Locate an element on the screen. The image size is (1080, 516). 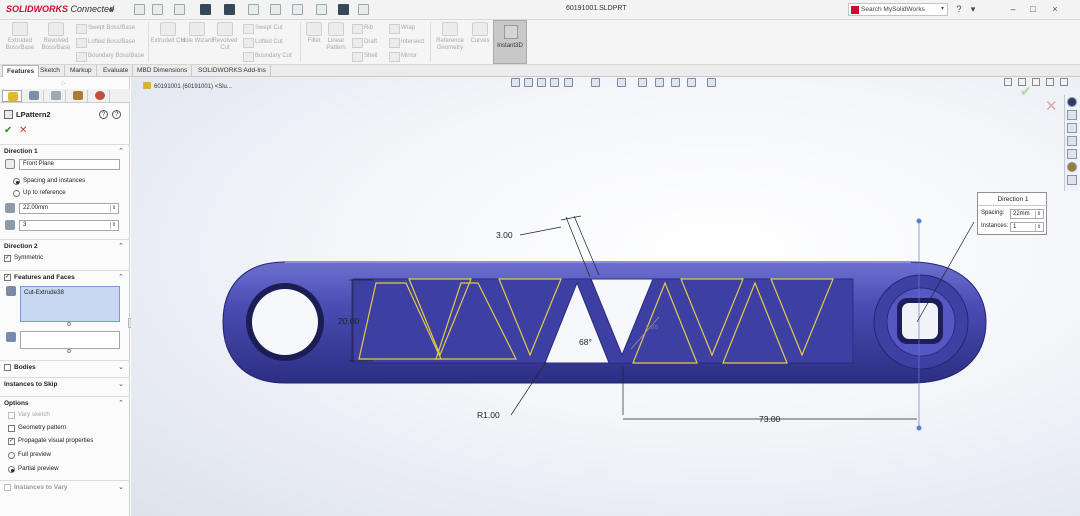
swept-boss-button: Swept Boss/Base is located at coordinates (105, 28).